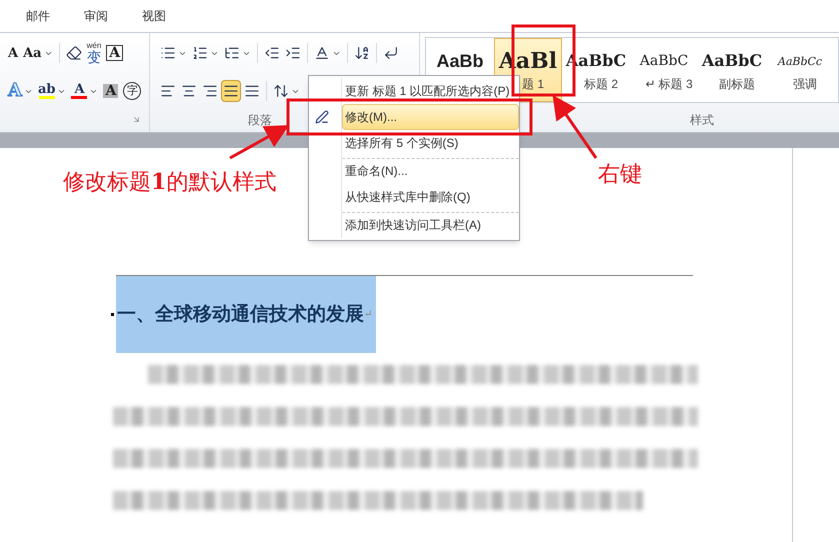 The height and width of the screenshot is (542, 839). I want to click on ribbon-tab: 邮件, so click(38, 16).